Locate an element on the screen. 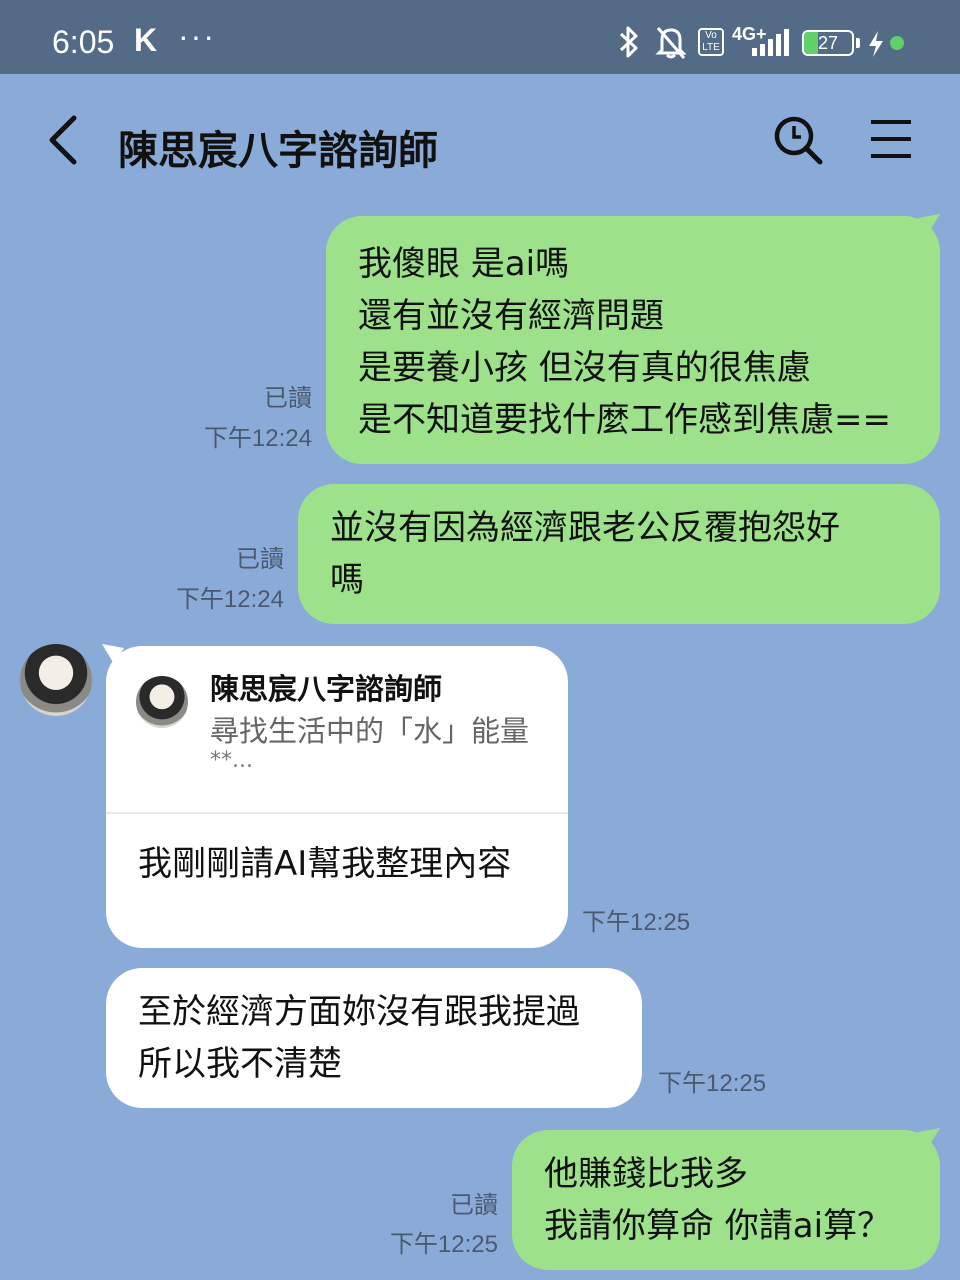 The width and height of the screenshot is (960, 1280). message-line: 是要養小孩 但沒有真的很焦慮 is located at coordinates (584, 368).